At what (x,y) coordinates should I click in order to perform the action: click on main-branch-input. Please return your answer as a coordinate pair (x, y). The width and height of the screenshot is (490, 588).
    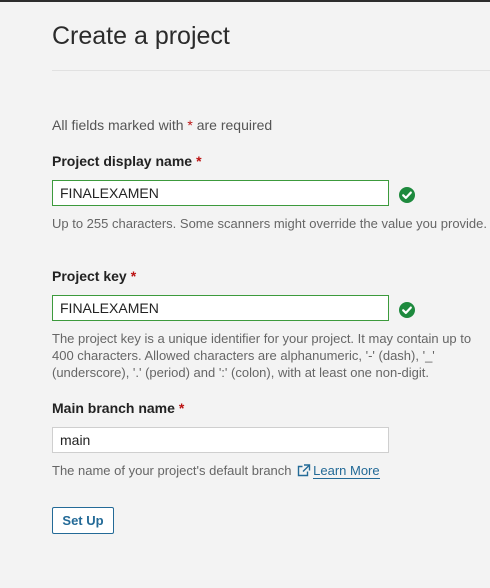
    Looking at the image, I should click on (220, 440).